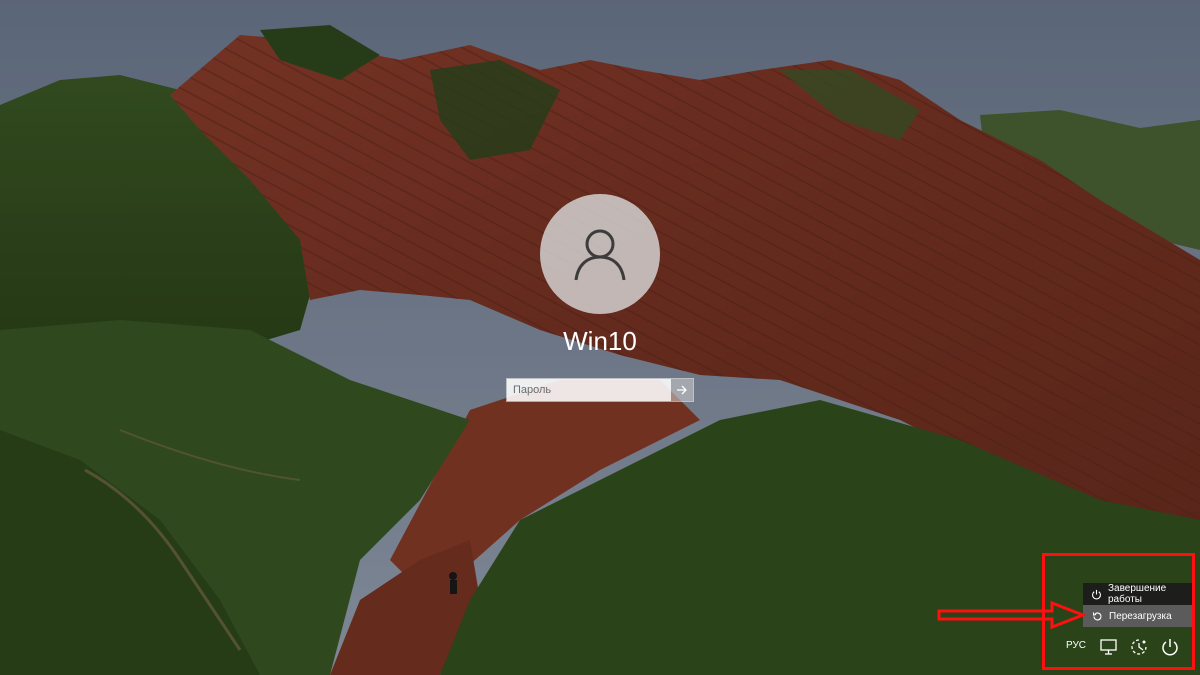 Image resolution: width=1200 pixels, height=675 pixels. I want to click on restart-icon, so click(1097, 616).